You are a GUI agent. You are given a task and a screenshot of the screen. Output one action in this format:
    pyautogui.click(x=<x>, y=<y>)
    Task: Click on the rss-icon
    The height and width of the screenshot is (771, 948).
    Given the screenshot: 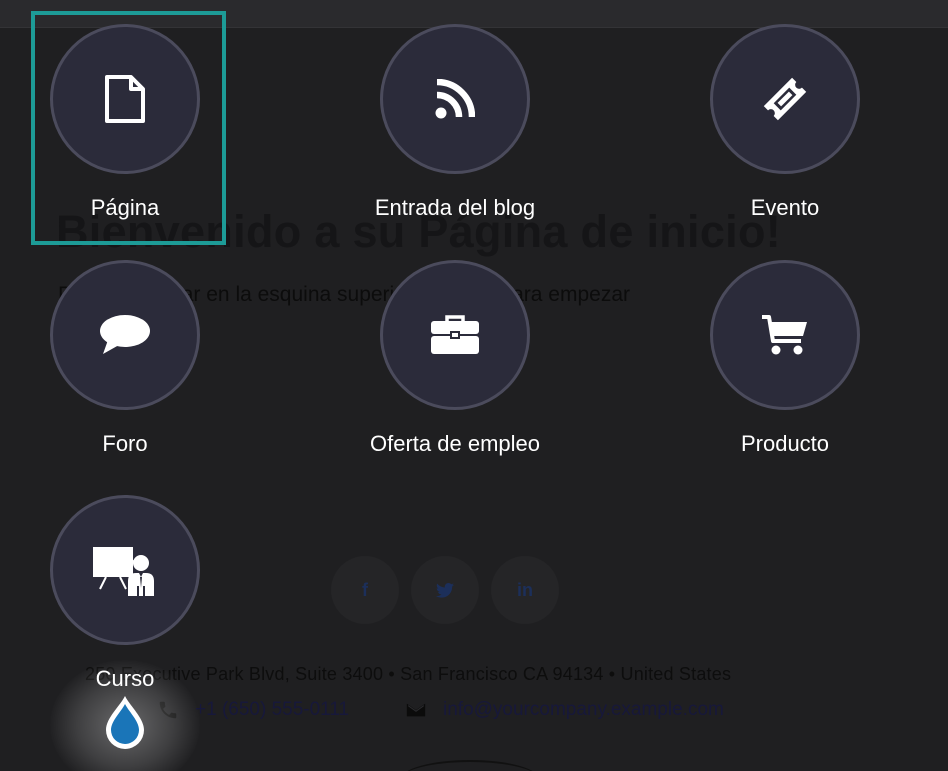 What is the action you would take?
    pyautogui.click(x=455, y=99)
    